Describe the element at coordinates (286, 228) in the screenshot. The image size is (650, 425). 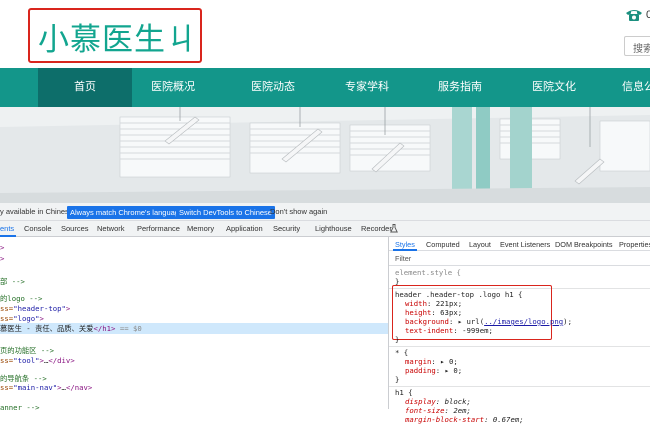
I see `tab-security: Security` at that location.